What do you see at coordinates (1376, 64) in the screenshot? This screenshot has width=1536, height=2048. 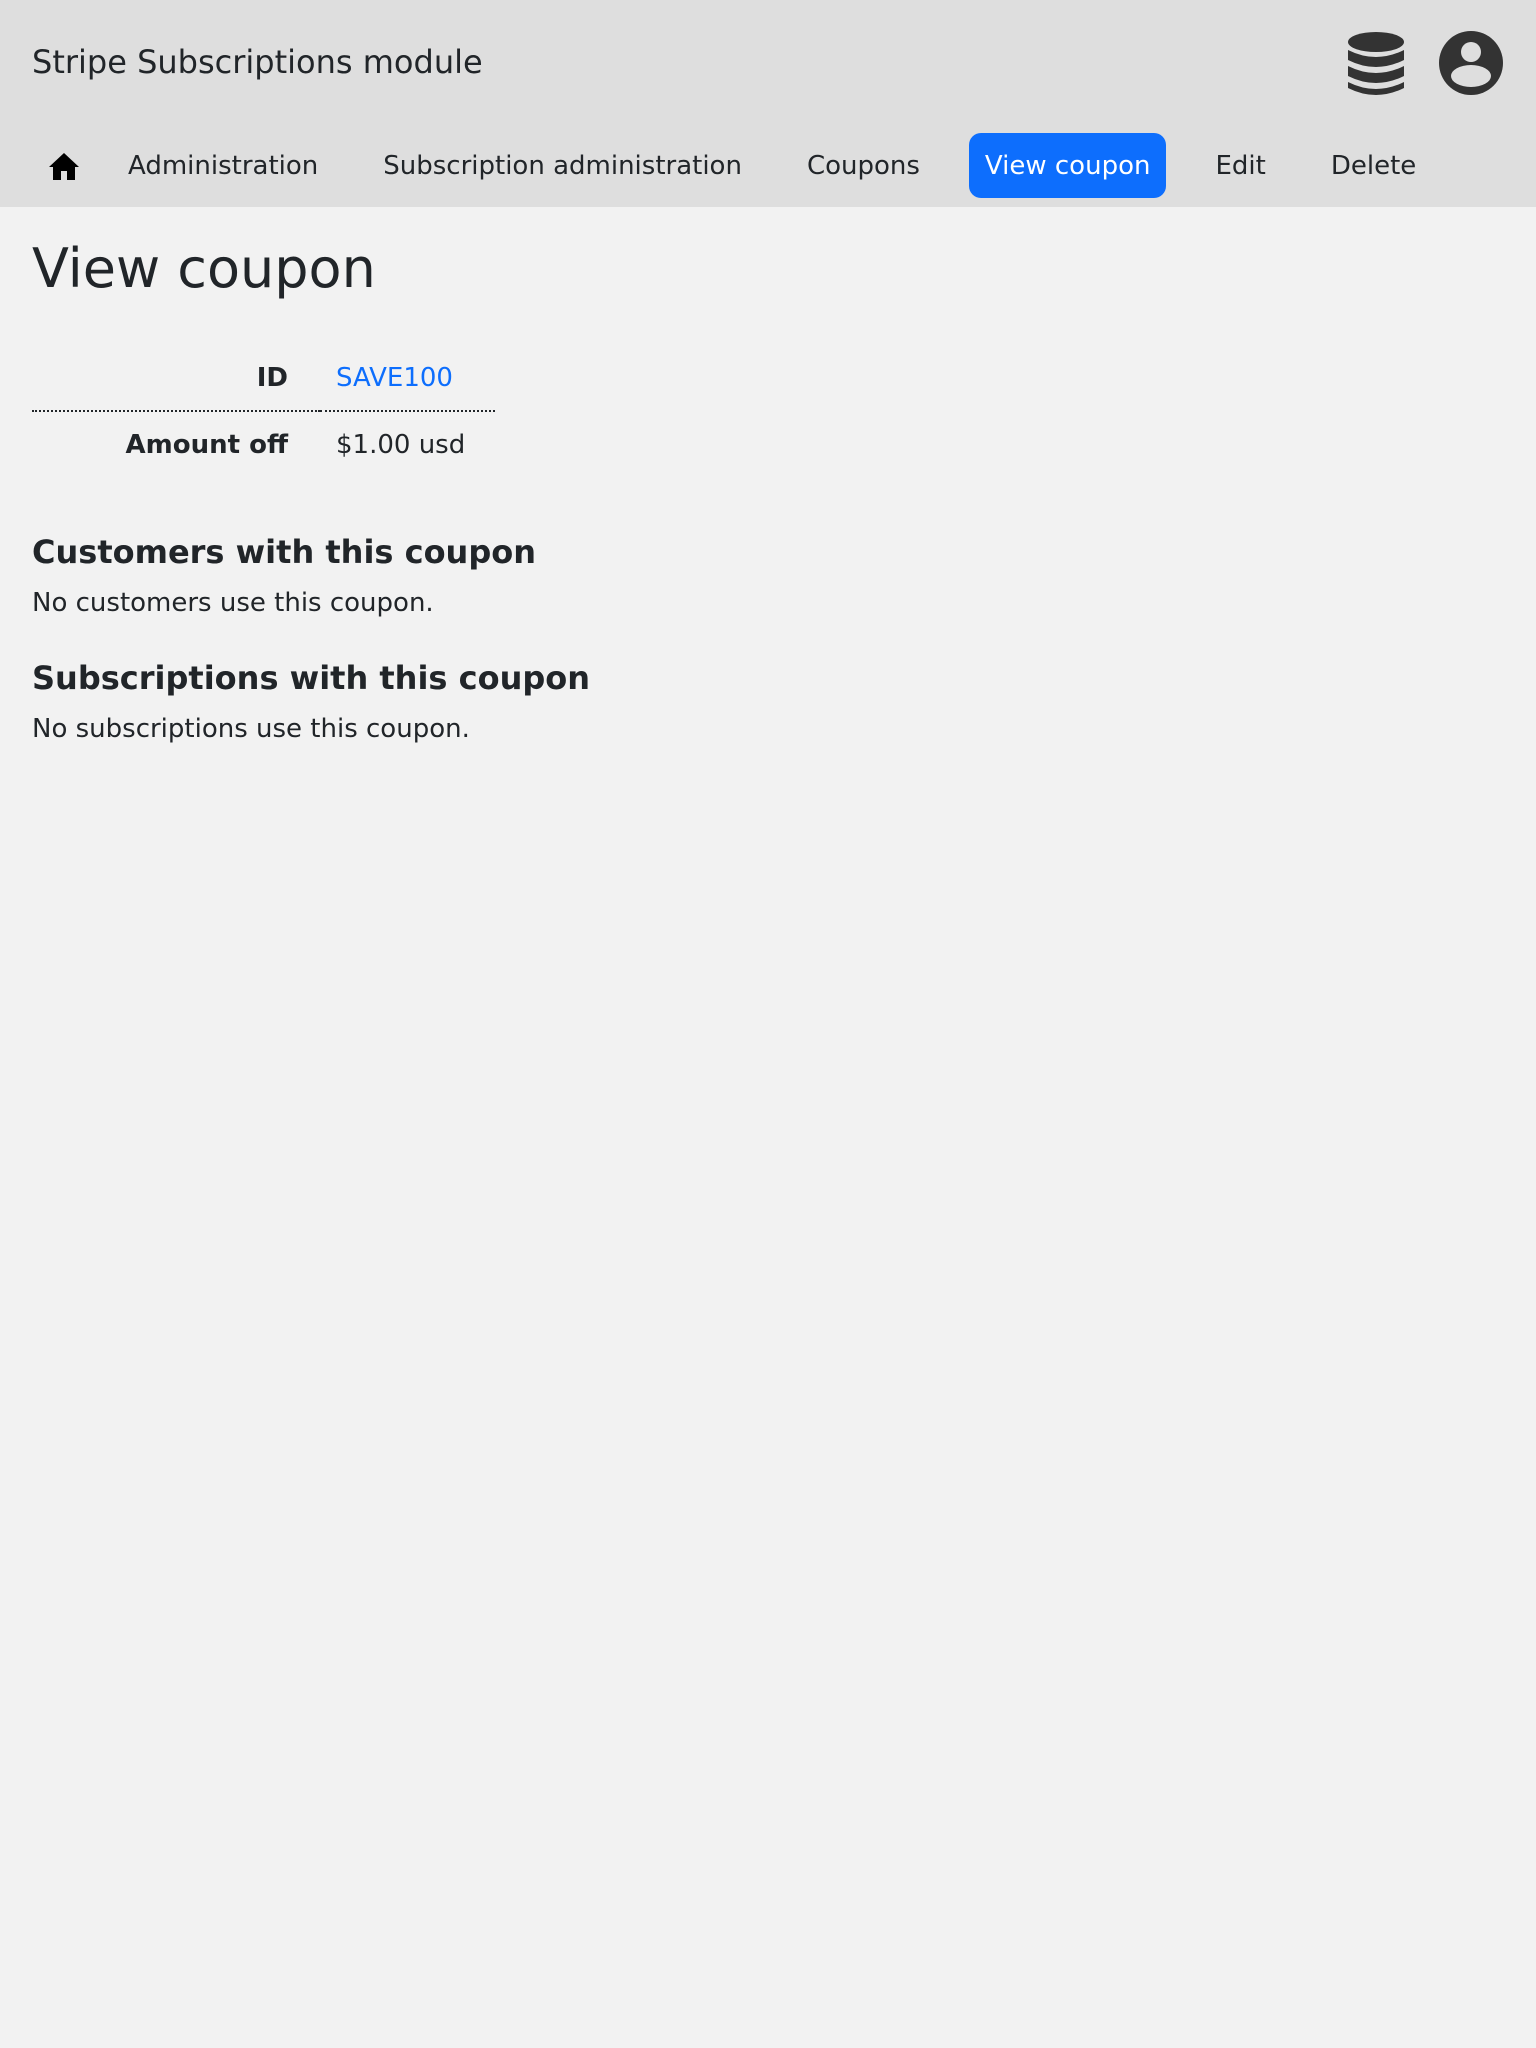 I see `database-icon` at bounding box center [1376, 64].